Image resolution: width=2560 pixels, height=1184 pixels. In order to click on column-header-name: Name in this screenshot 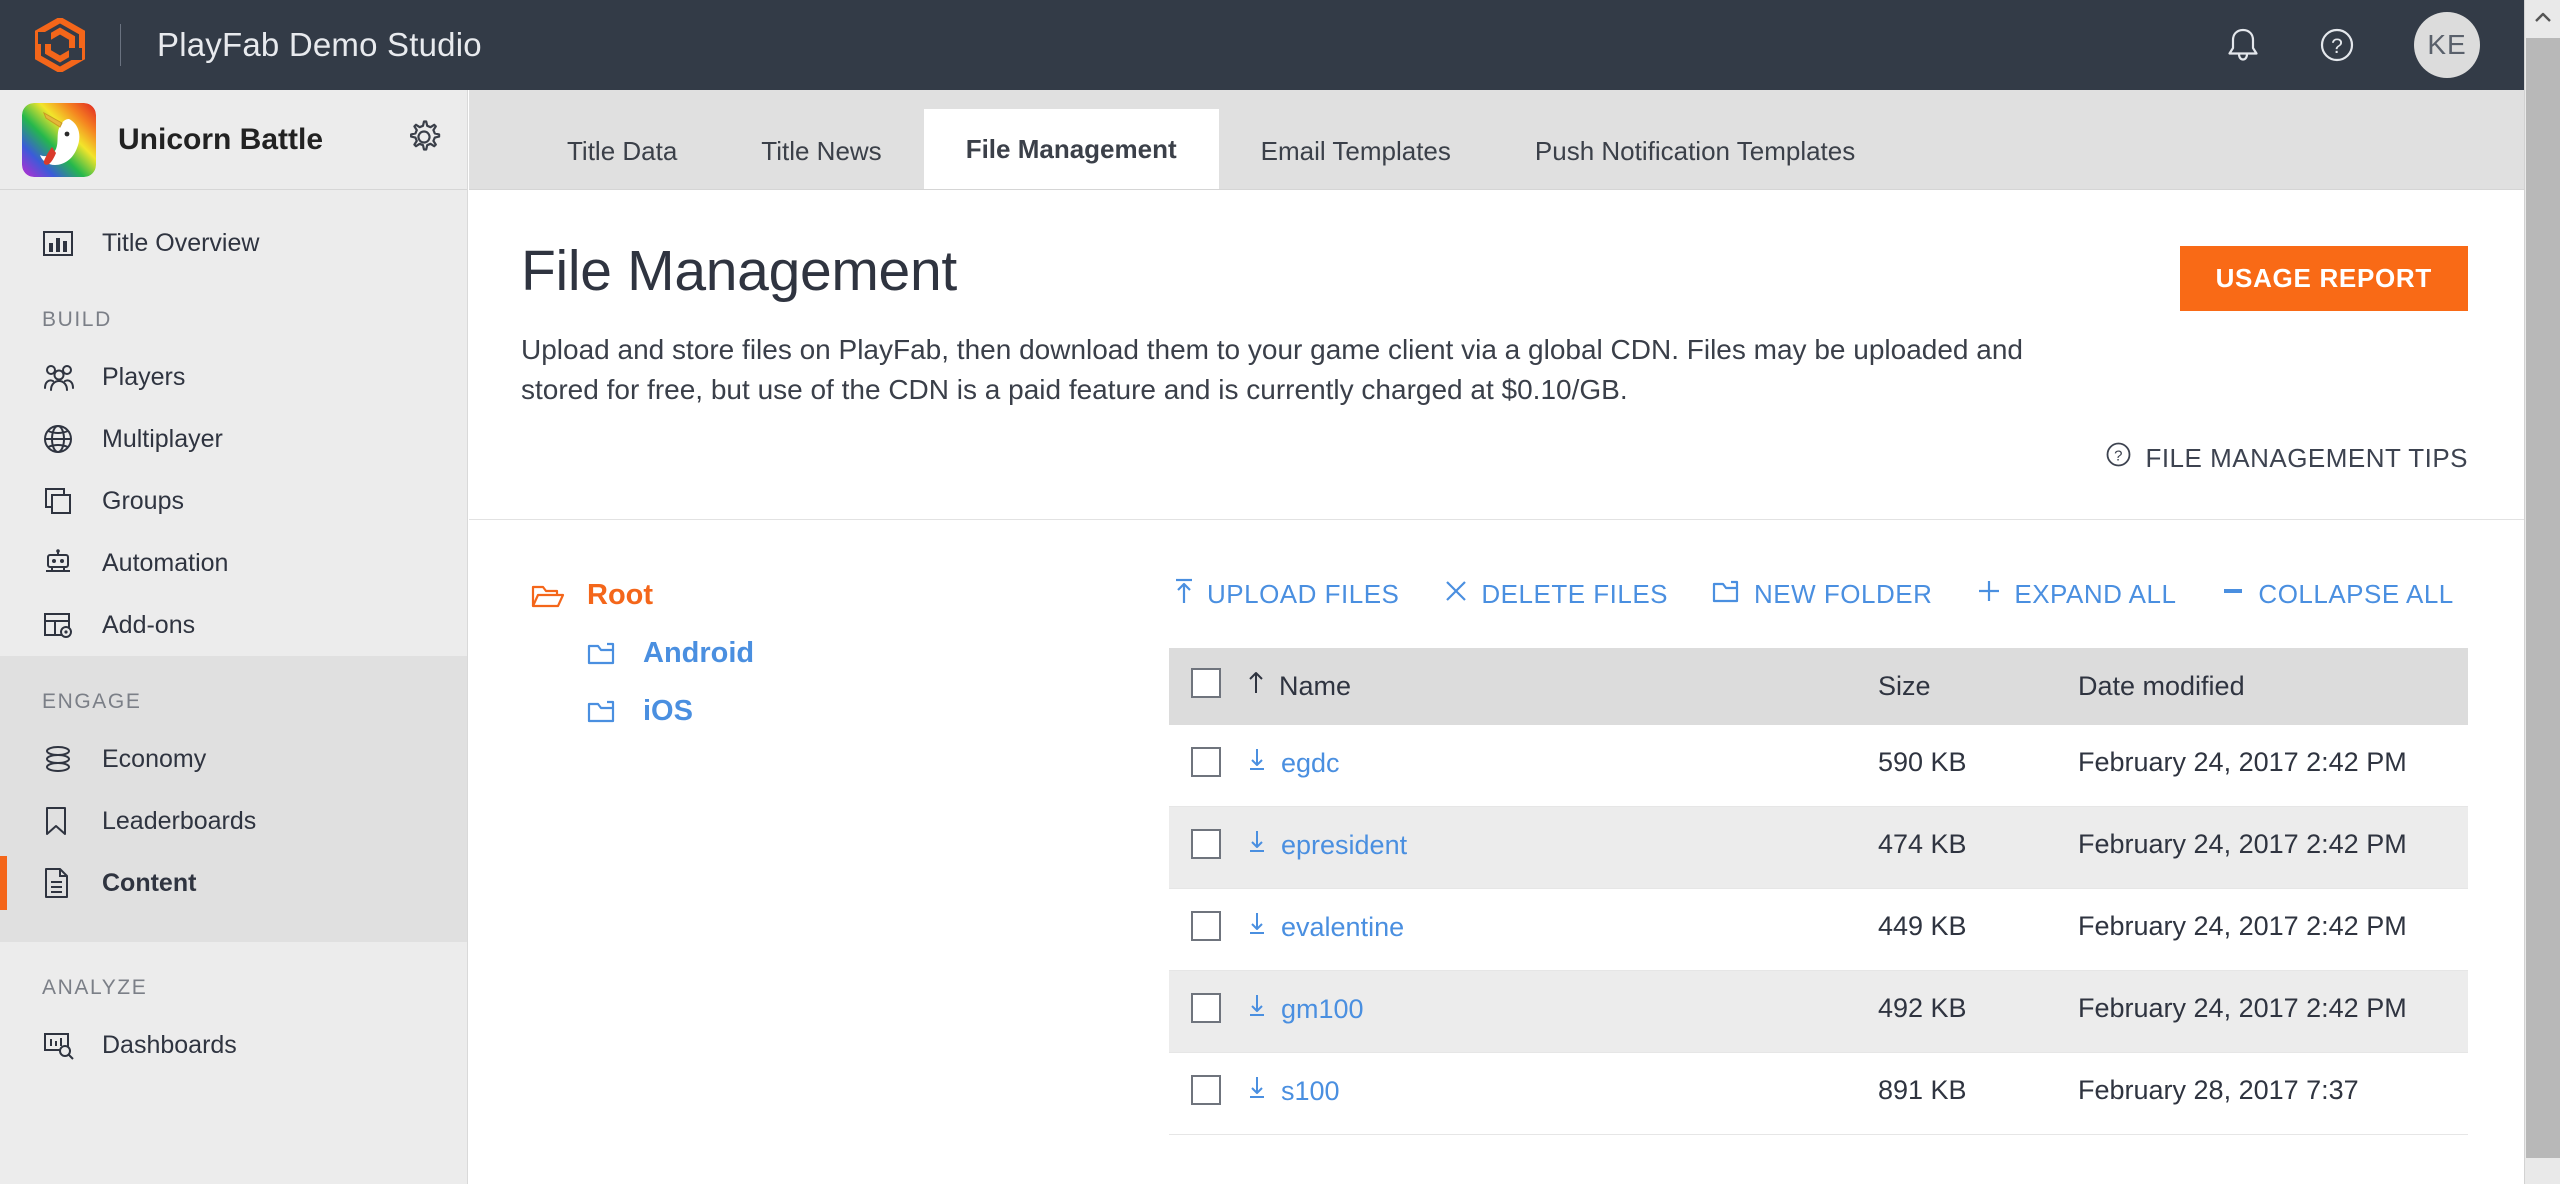, I will do `click(1562, 686)`.